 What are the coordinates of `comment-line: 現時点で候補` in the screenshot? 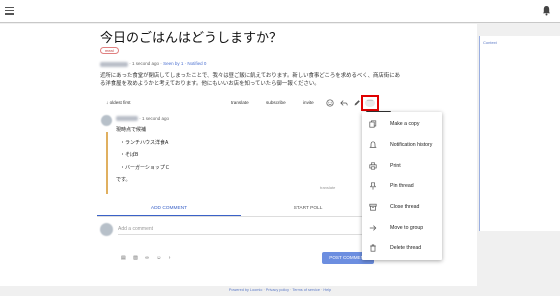 It's located at (131, 130).